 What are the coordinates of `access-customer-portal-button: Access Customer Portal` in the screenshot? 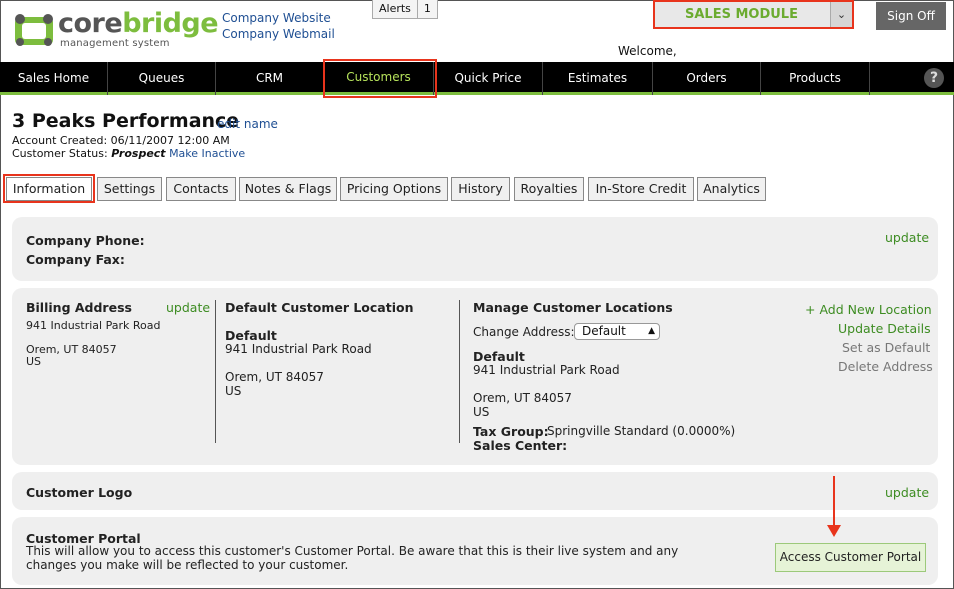 It's located at (850, 557).